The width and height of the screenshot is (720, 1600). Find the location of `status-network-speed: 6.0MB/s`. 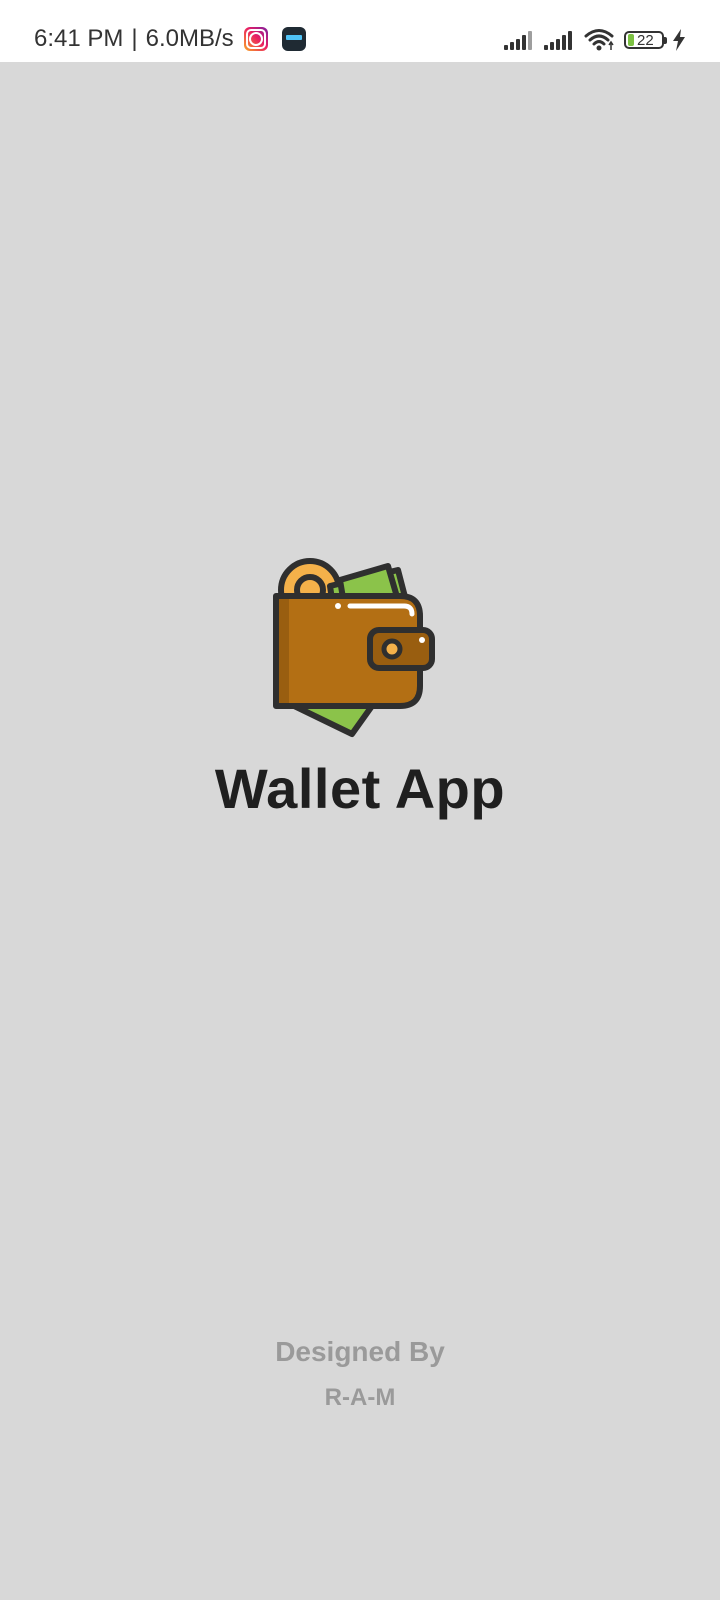

status-network-speed: 6.0MB/s is located at coordinates (189, 38).